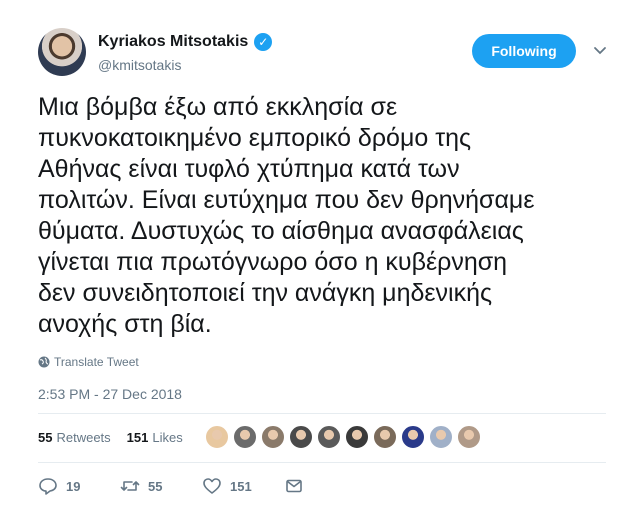 The height and width of the screenshot is (526, 634). Describe the element at coordinates (73, 486) in the screenshot. I see `reply-count: 19` at that location.